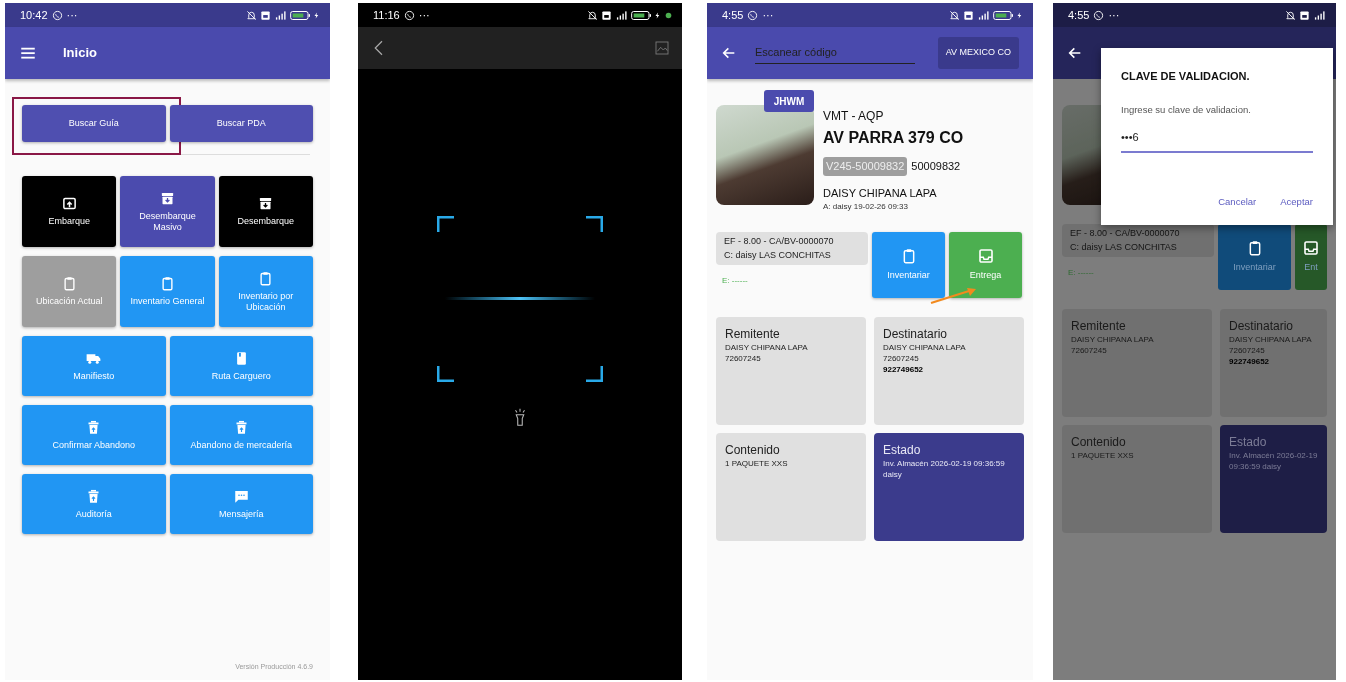 This screenshot has width=1346, height=682. What do you see at coordinates (94, 427) in the screenshot?
I see `trash-icon` at bounding box center [94, 427].